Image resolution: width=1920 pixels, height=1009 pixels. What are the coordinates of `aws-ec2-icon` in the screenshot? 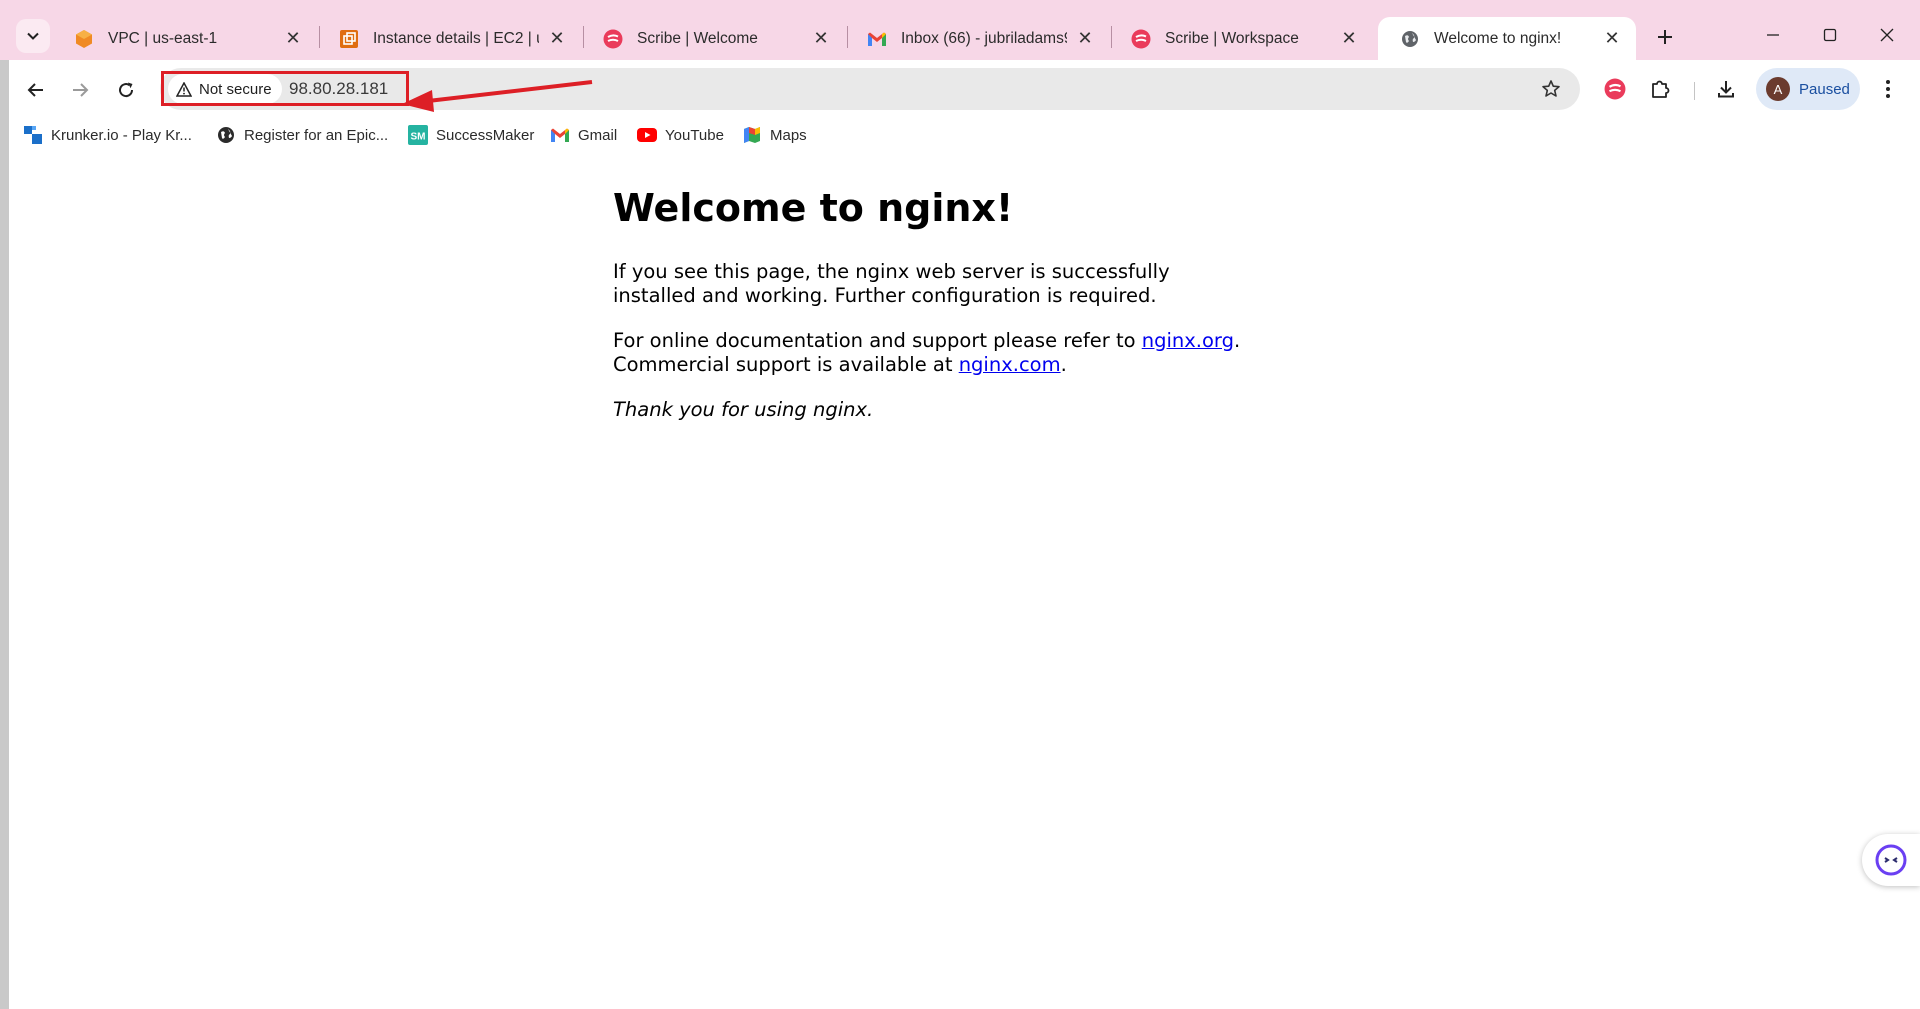 It's located at (349, 39).